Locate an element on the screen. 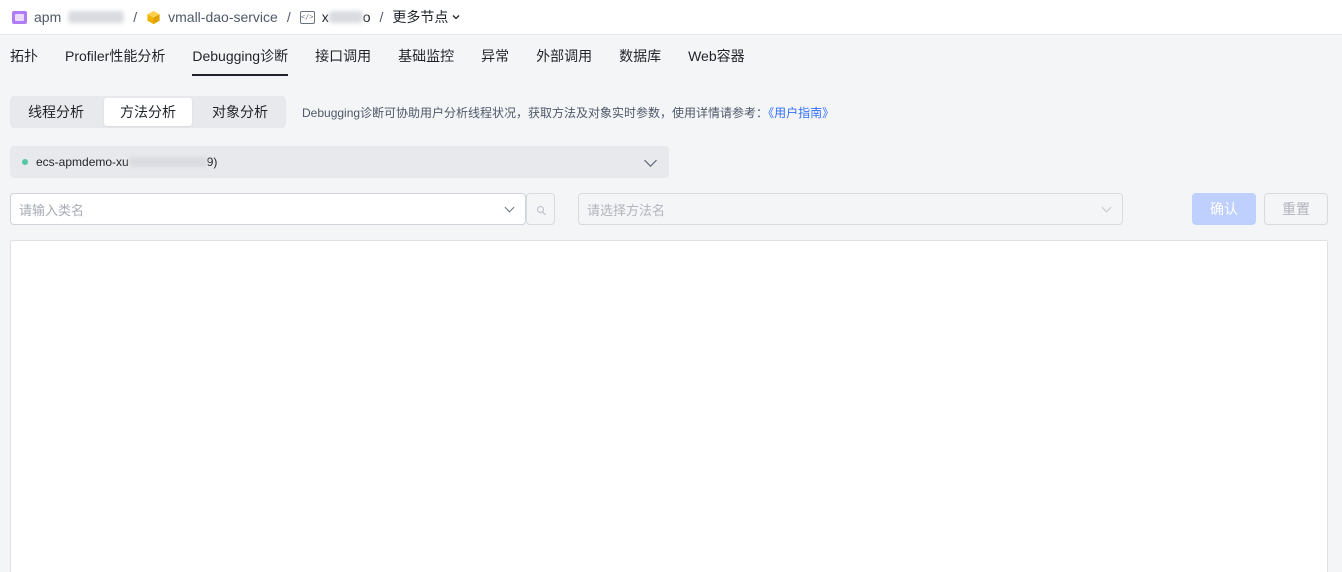 The height and width of the screenshot is (572, 1342). tab-api-calls: 接口调用 is located at coordinates (343, 56).